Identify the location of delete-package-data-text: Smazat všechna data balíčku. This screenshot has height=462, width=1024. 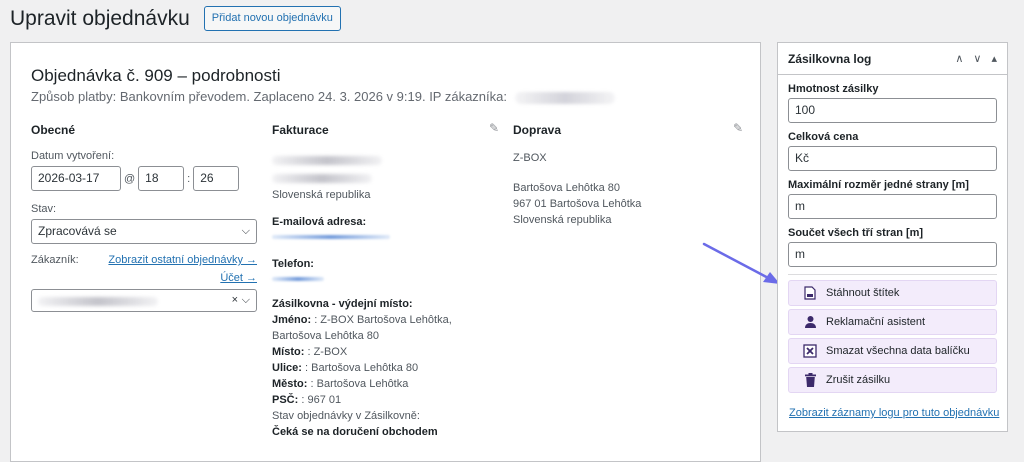
(898, 351).